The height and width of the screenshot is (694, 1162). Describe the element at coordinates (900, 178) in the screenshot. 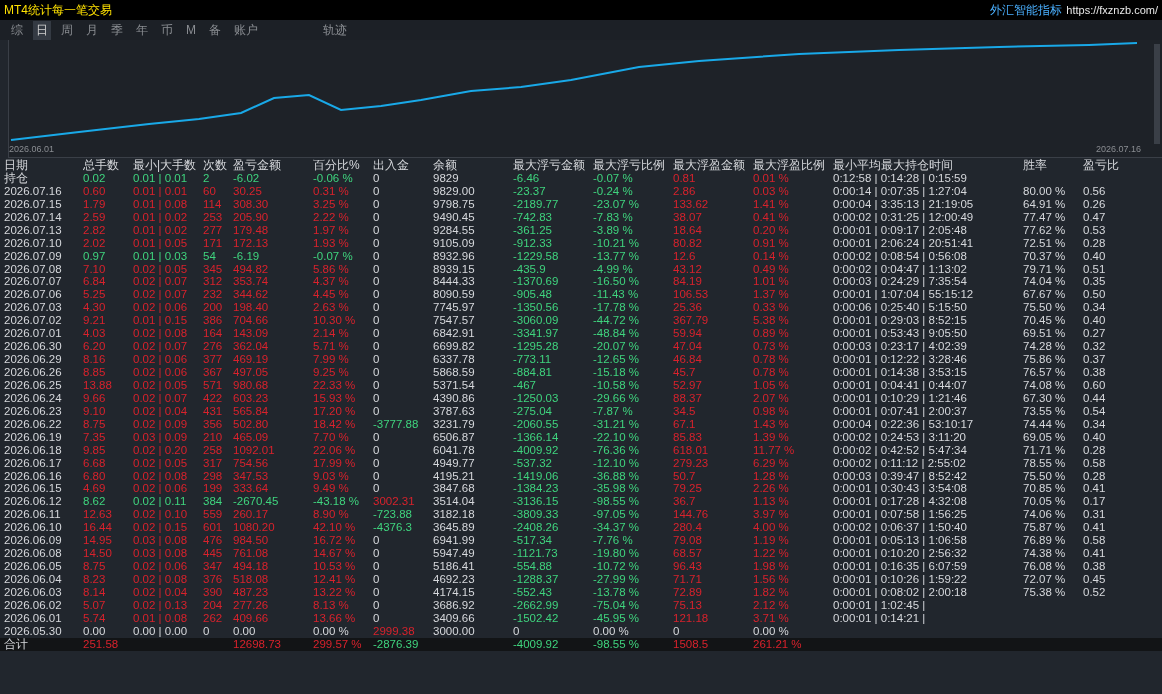

I see `table-cell-text: 0:12:58 | 0:14:28 | 0:15:59` at that location.